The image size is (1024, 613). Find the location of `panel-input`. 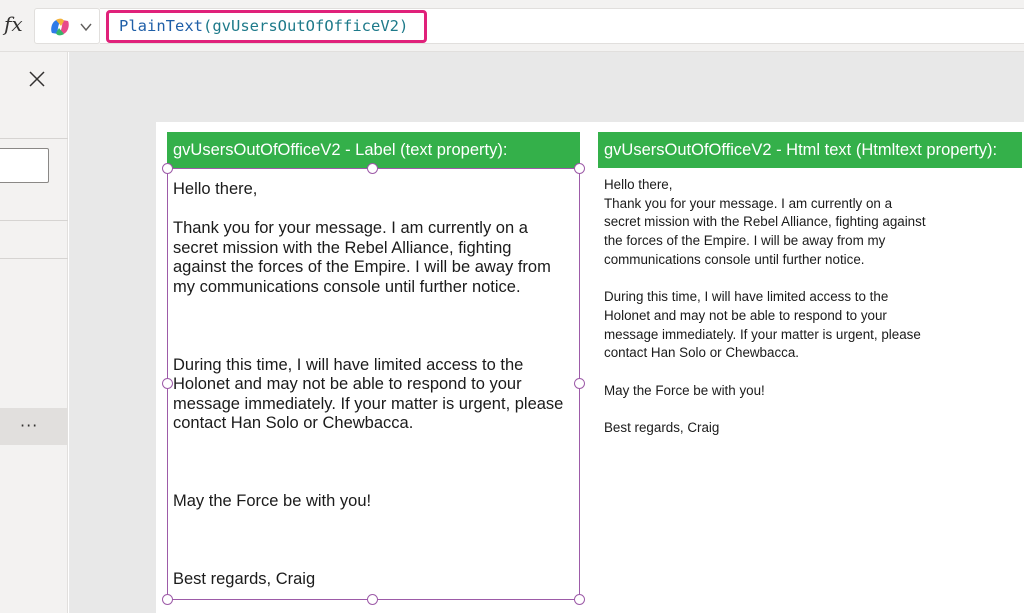

panel-input is located at coordinates (24, 165).